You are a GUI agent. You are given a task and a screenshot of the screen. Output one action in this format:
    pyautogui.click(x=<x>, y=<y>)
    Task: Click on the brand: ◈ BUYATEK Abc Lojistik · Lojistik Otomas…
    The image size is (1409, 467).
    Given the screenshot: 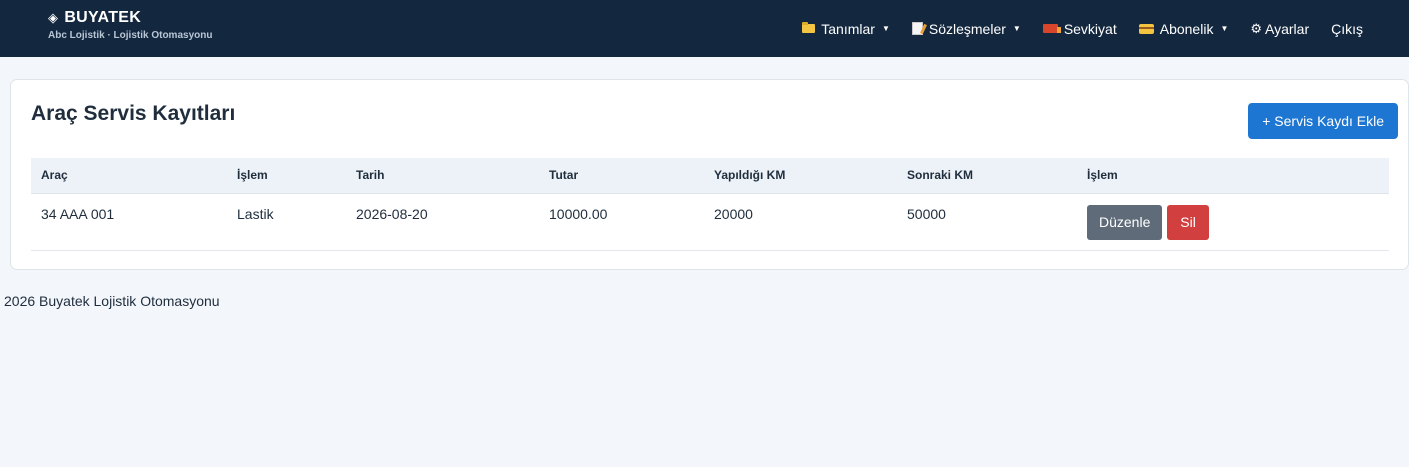 What is the action you would take?
    pyautogui.click(x=130, y=25)
    